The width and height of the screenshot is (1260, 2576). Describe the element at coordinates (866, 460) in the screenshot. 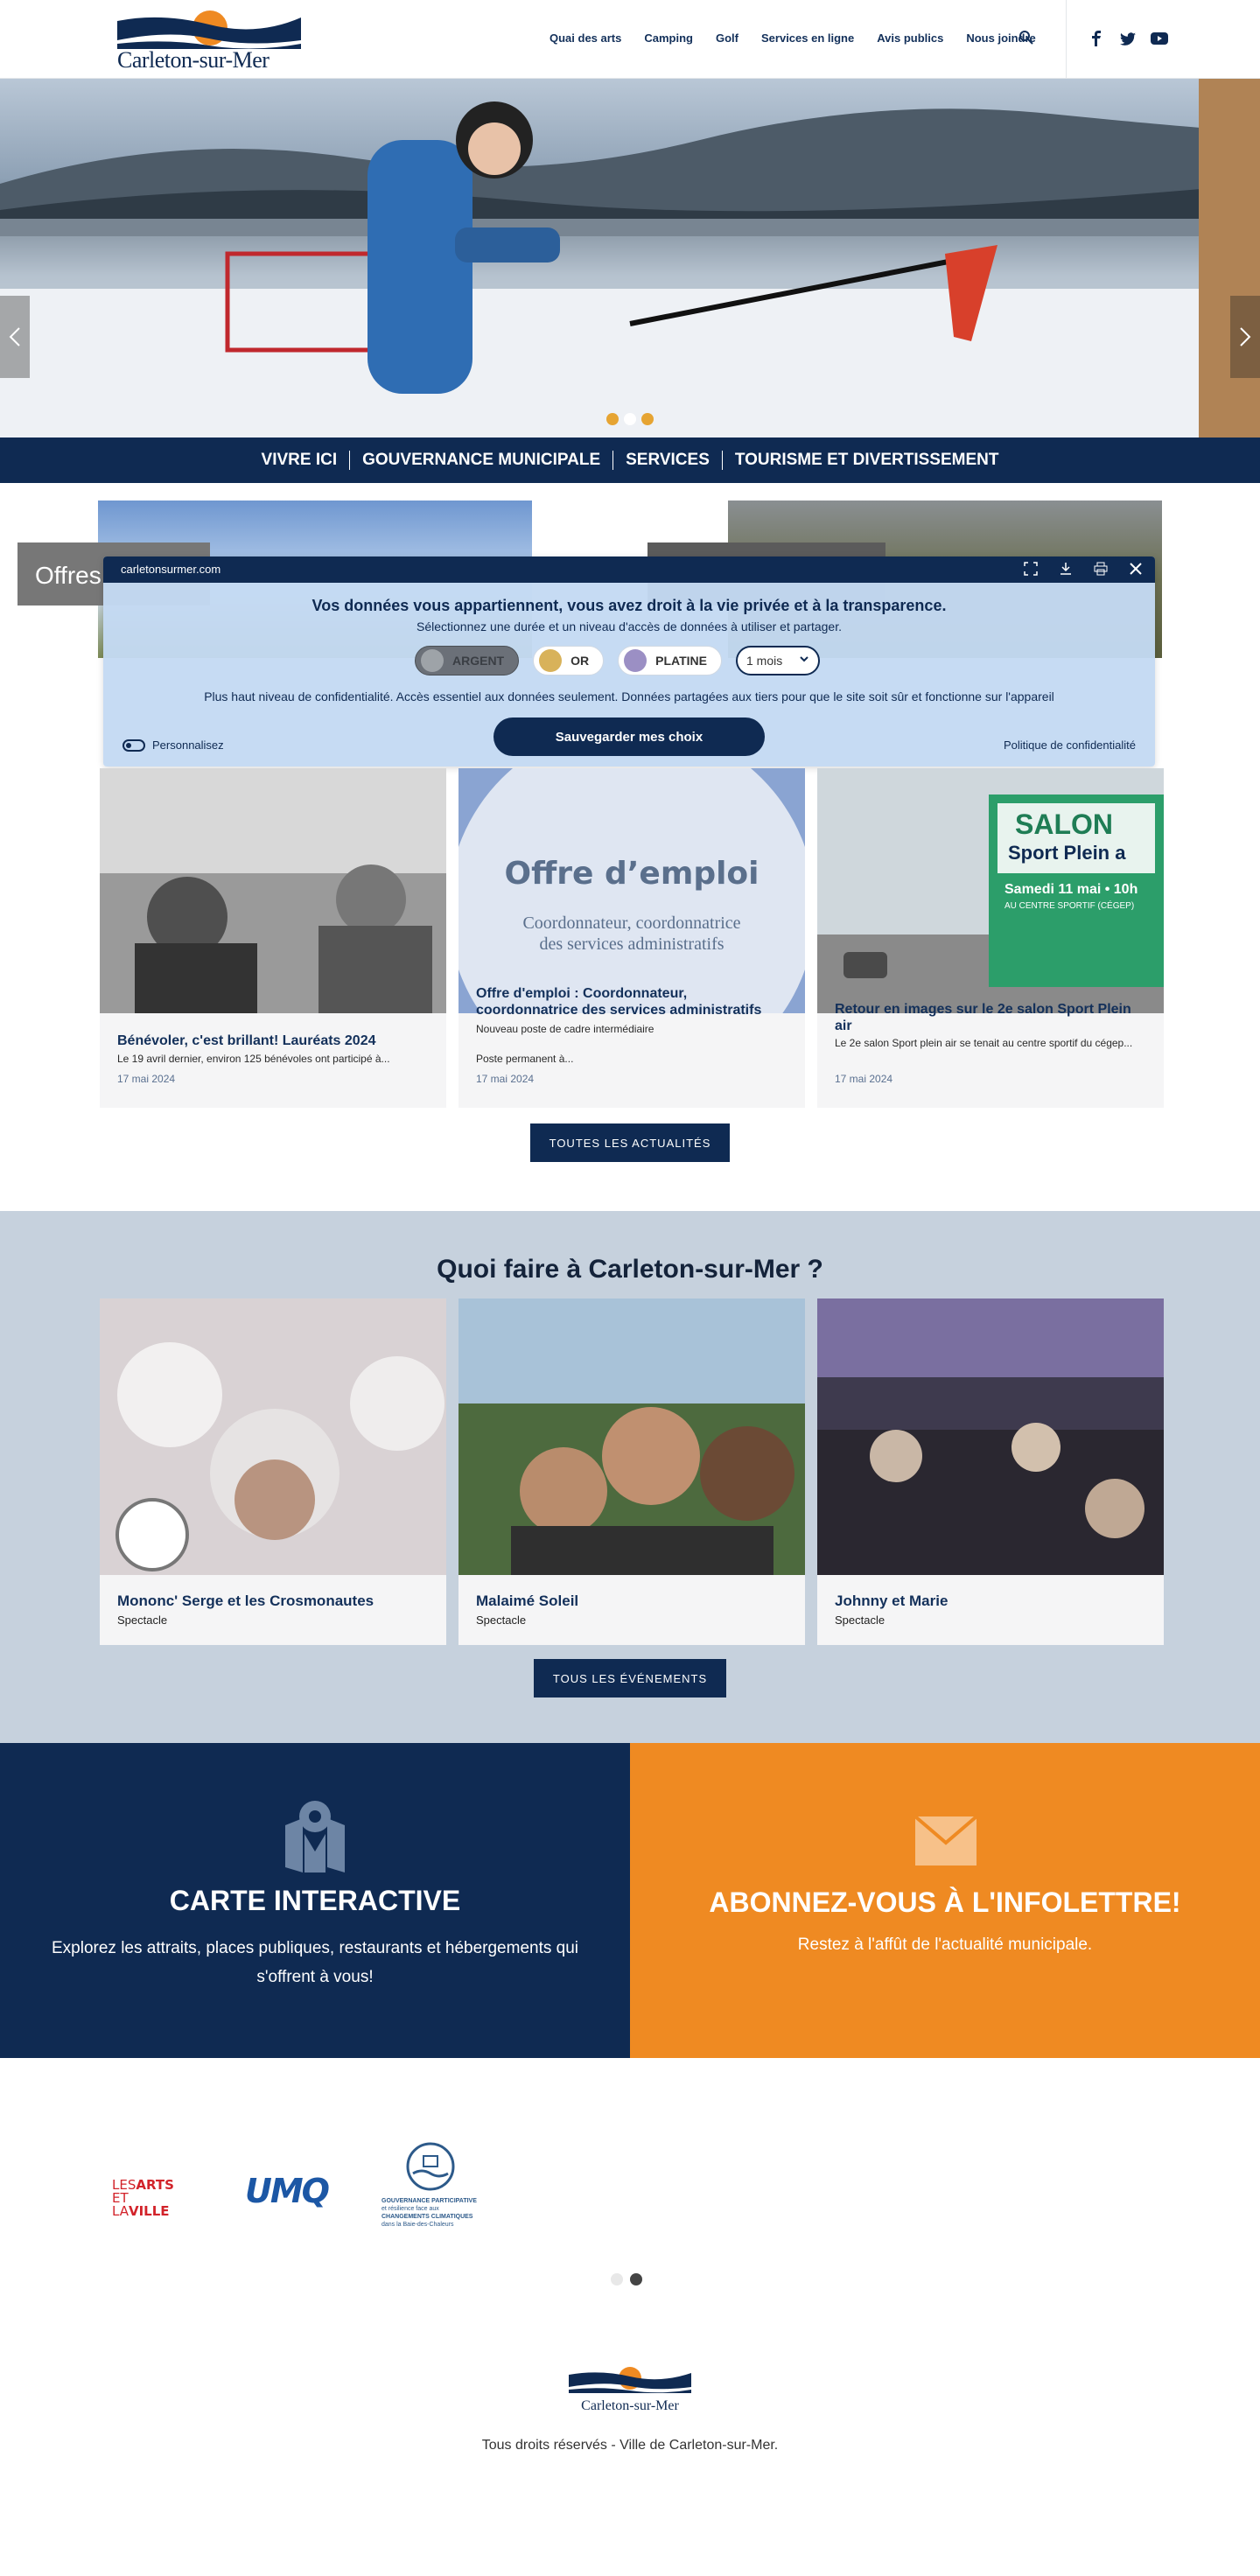

I see `mainnav-tourisme: TOURISME ET DIVERTISSEMENT` at that location.